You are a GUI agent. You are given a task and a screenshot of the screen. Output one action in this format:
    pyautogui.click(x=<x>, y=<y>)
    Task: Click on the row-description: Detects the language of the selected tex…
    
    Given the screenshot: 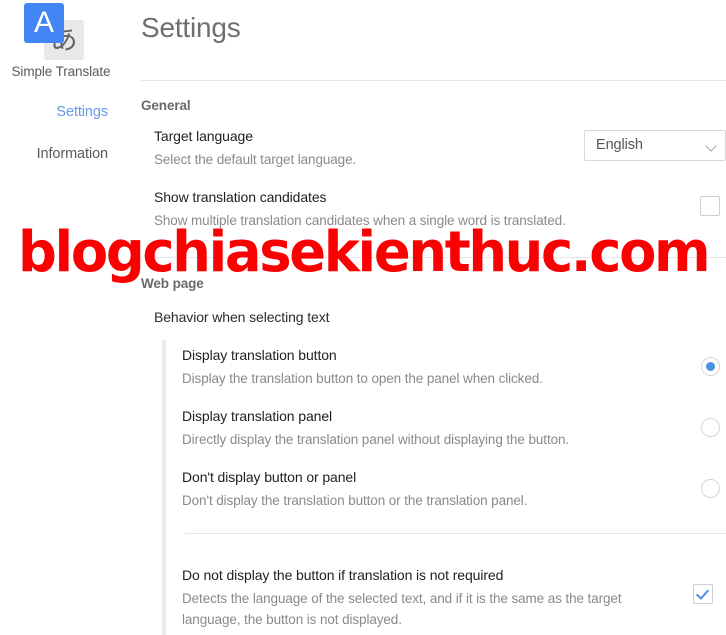 What is the action you would take?
    pyautogui.click(x=402, y=609)
    